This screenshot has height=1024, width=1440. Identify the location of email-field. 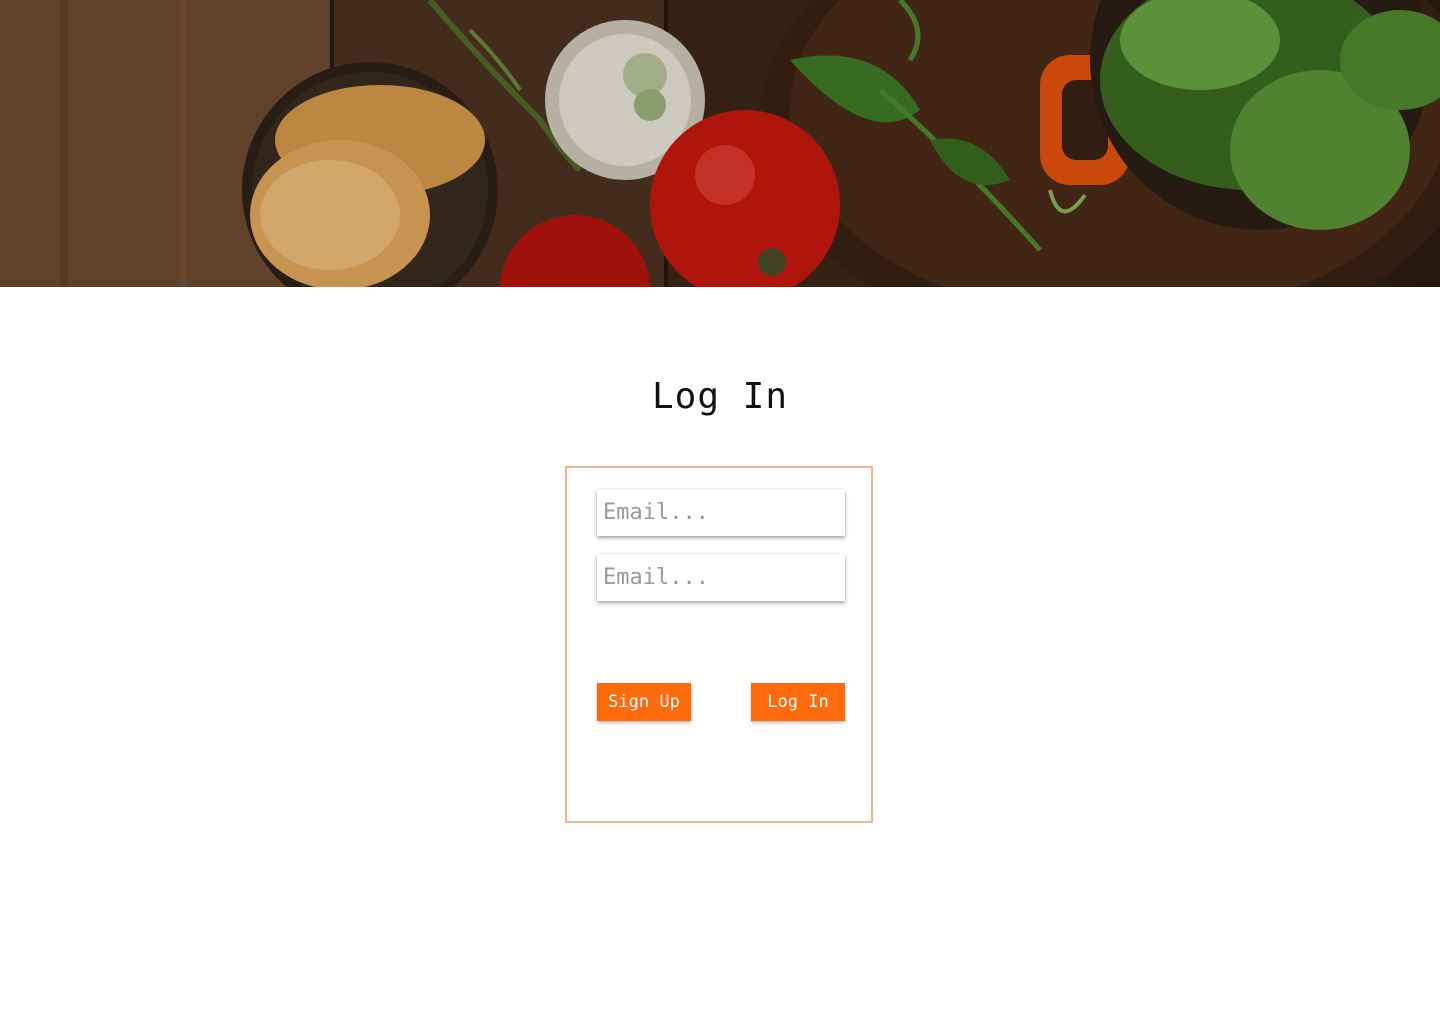
(721, 512).